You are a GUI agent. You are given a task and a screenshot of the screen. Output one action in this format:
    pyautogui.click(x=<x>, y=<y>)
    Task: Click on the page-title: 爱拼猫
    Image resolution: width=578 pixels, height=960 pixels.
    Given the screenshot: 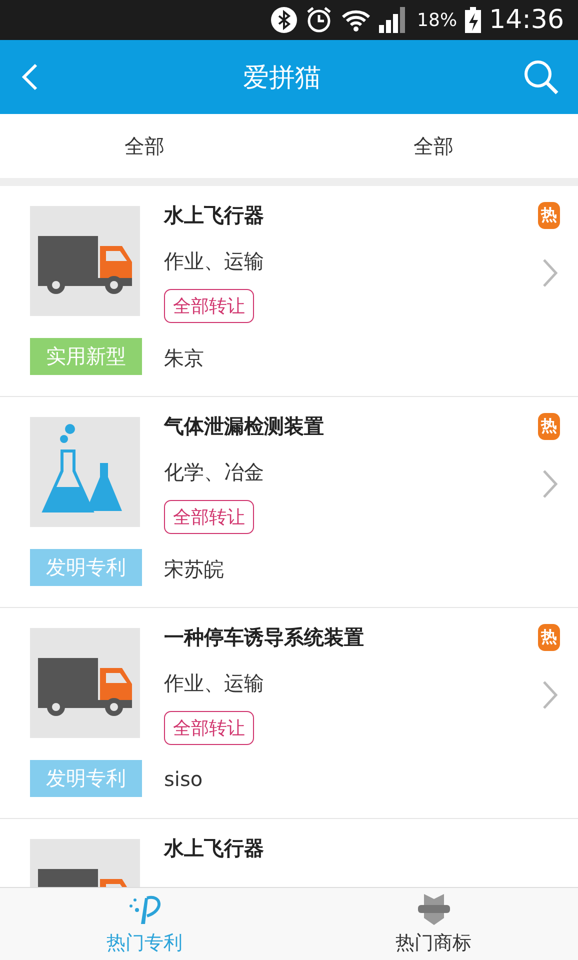 What is the action you would take?
    pyautogui.click(x=282, y=78)
    